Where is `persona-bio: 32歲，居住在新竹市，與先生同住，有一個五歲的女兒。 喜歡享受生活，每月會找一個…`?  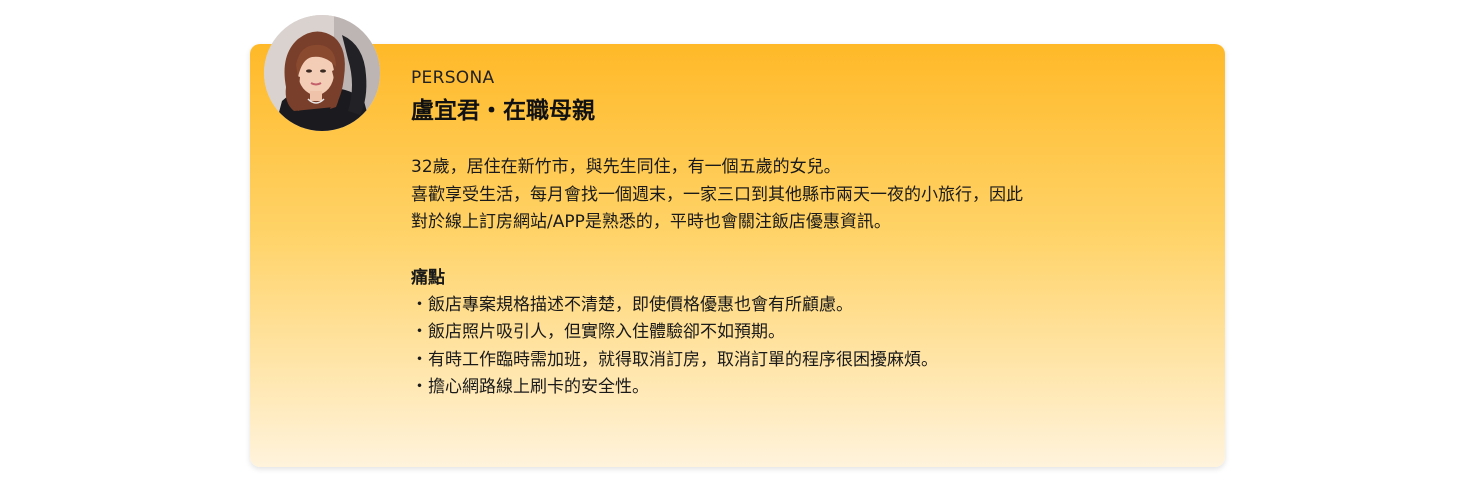 persona-bio: 32歲，居住在新竹市，與先生同住，有一個五歲的女兒。 喜歡享受生活，每月會找一個… is located at coordinates (791, 195).